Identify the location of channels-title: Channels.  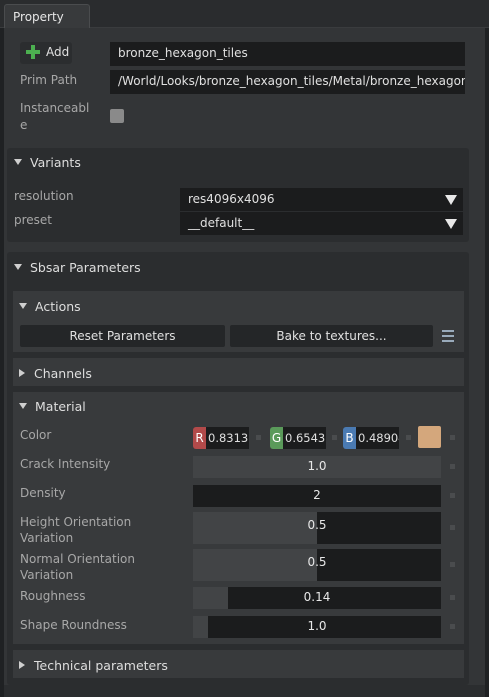
(63, 373).